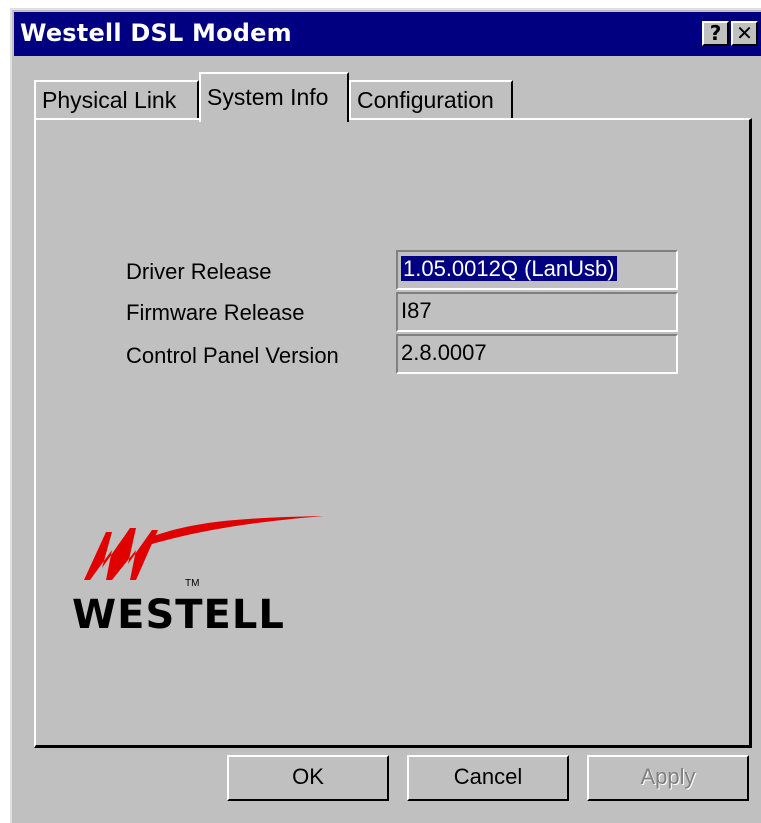 This screenshot has height=823, width=761. What do you see at coordinates (387, 34) in the screenshot?
I see `title-bar: Westell DSL Modem ? ✕` at bounding box center [387, 34].